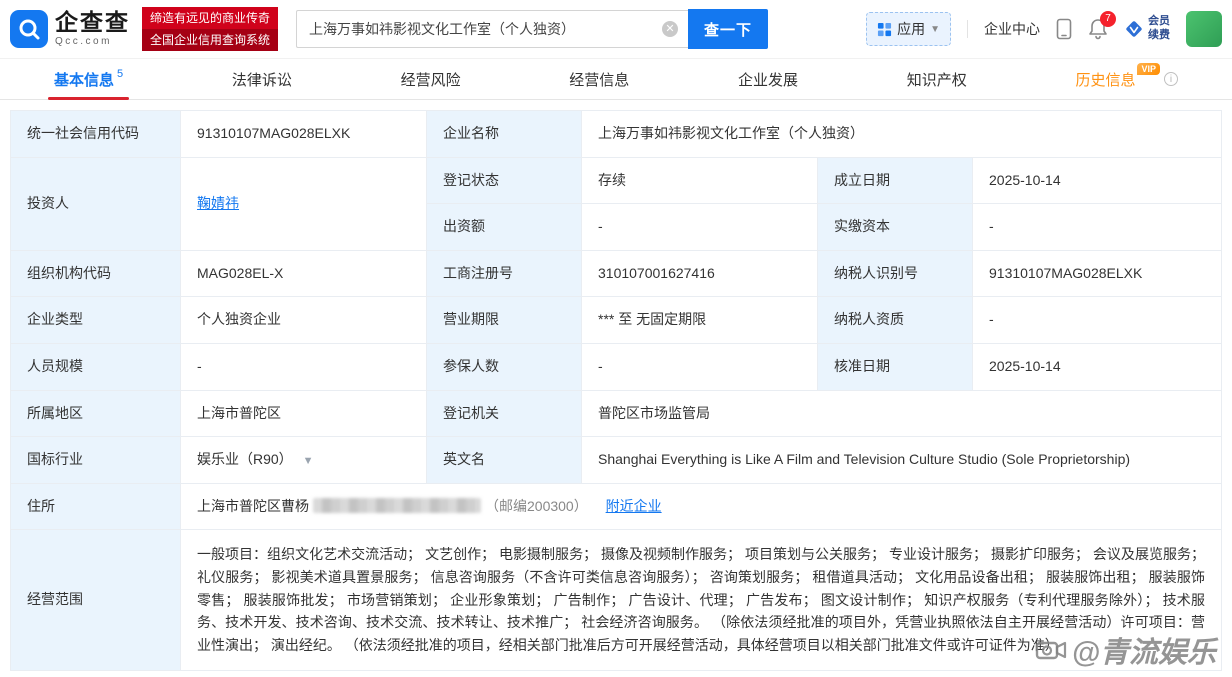 This screenshot has width=1232, height=677. I want to click on search-box: ✕, so click(492, 29).